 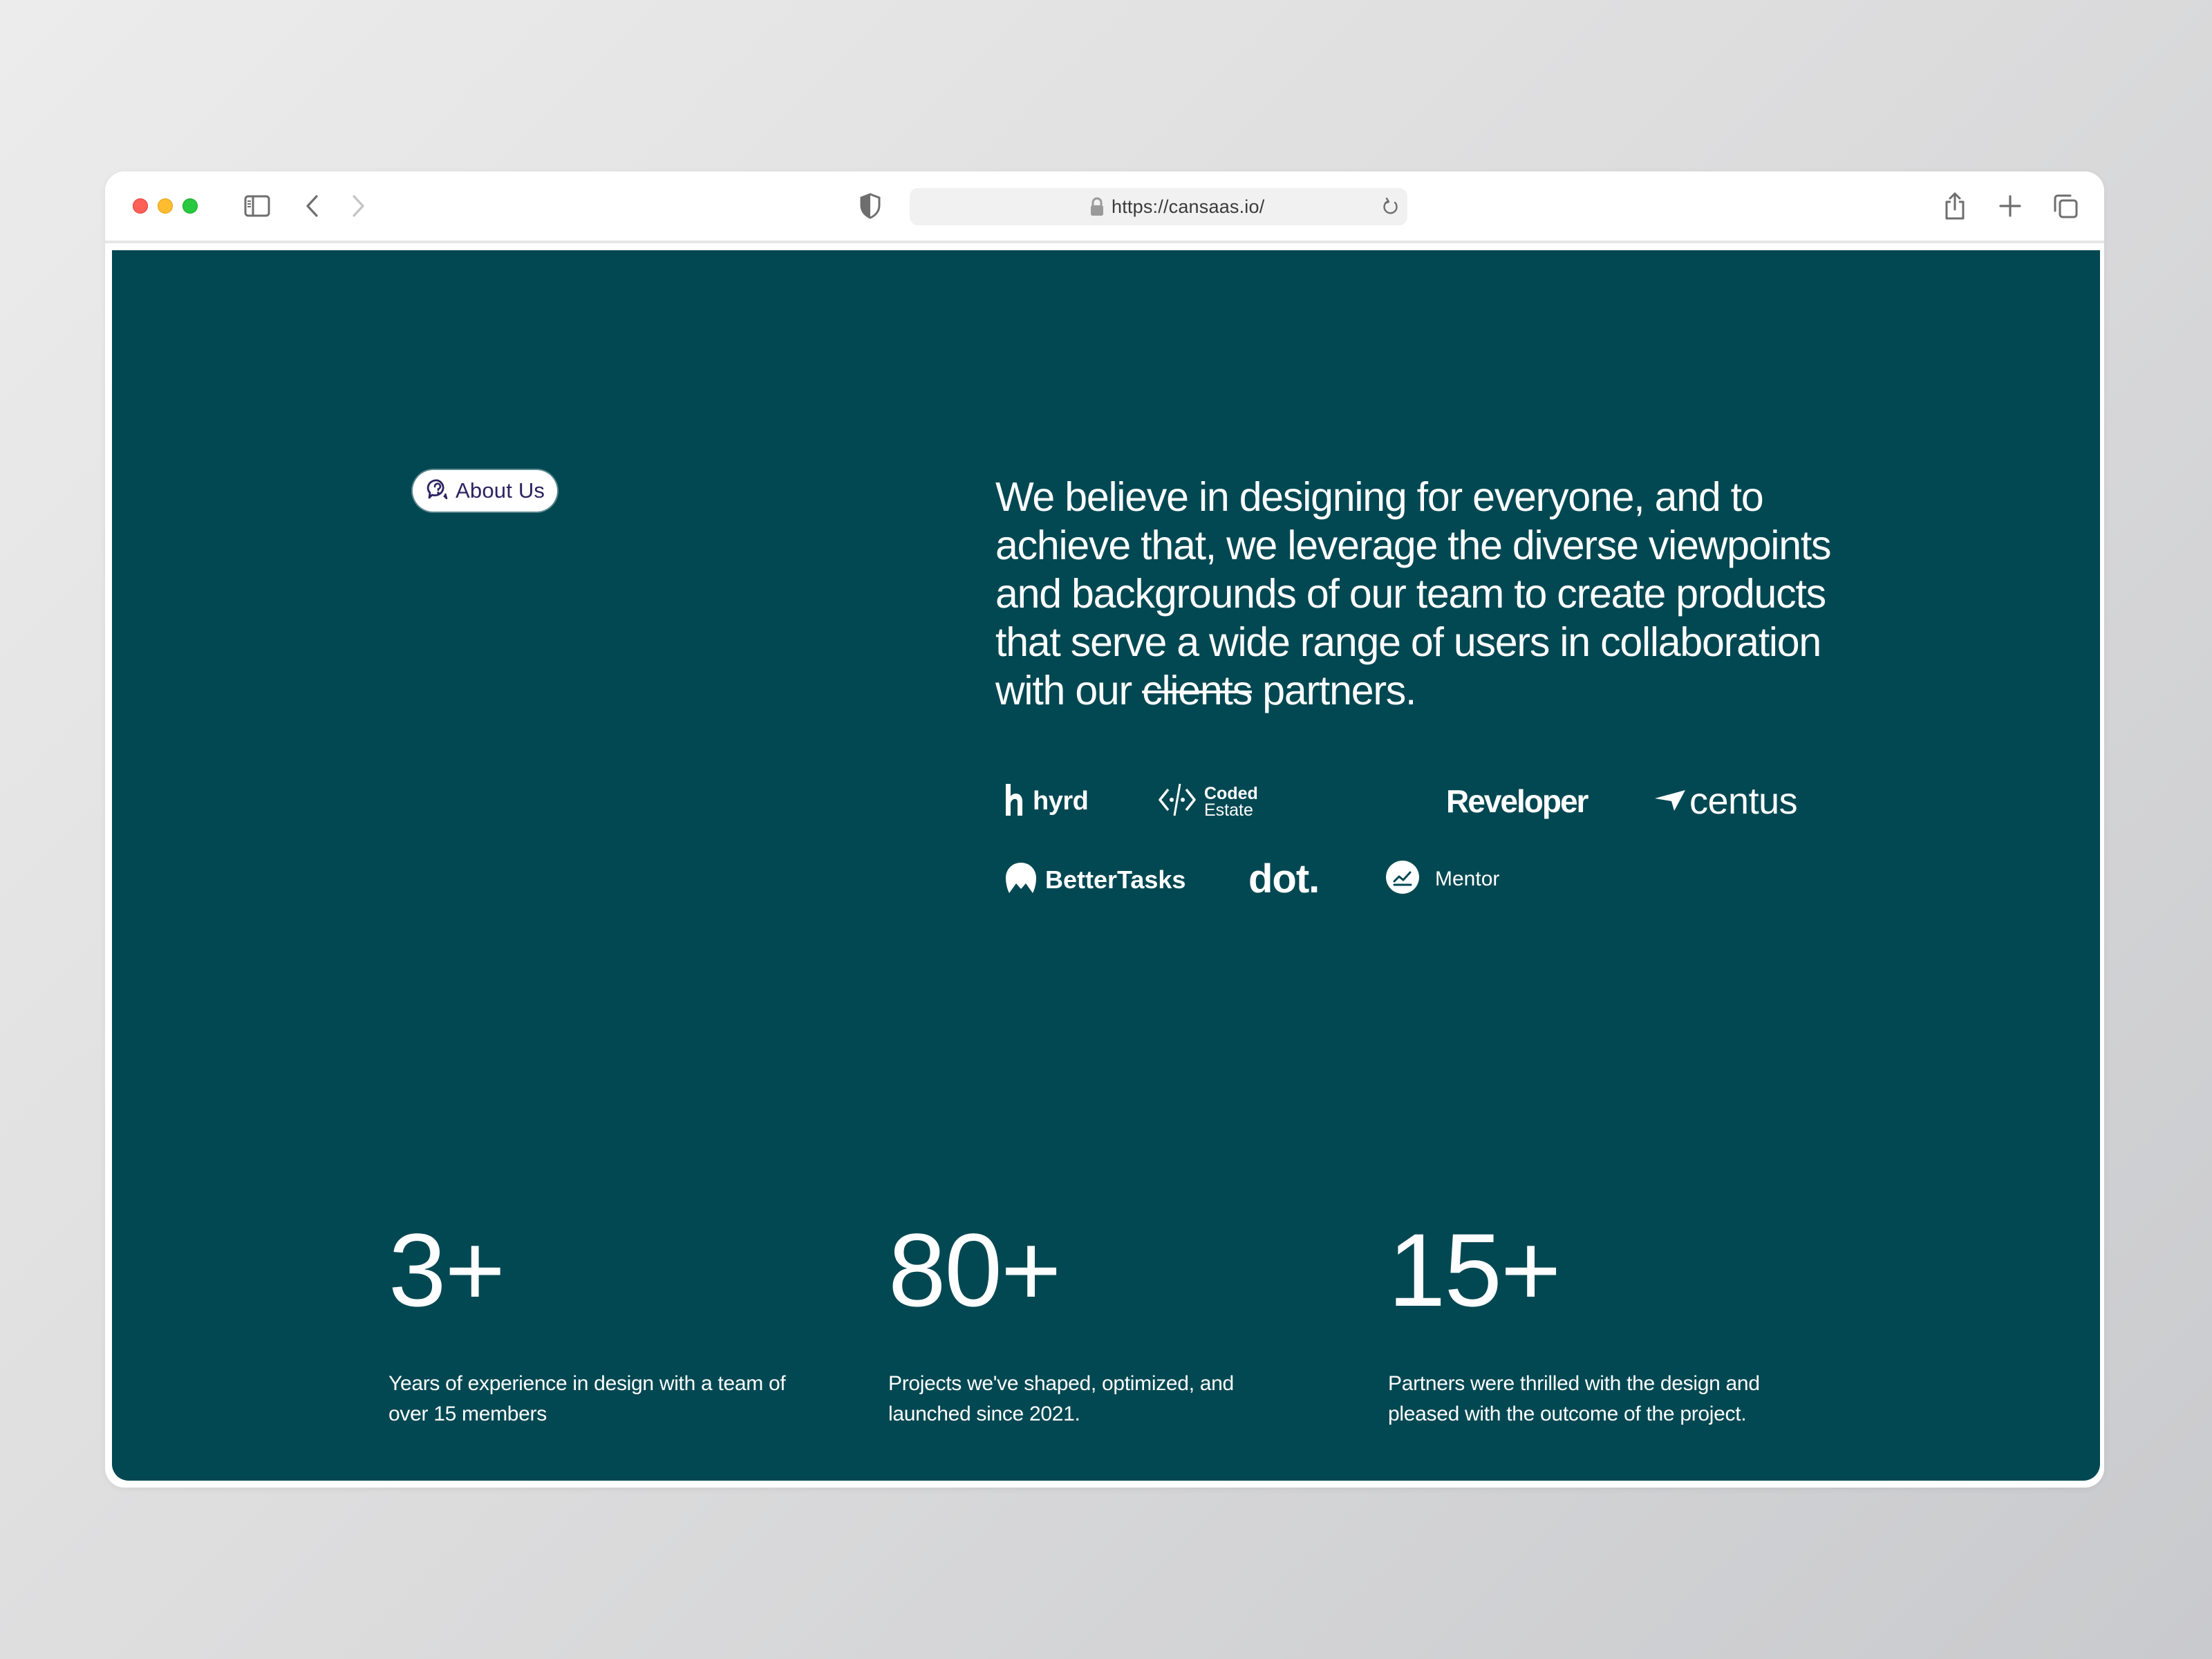 I want to click on sidebar-icon, so click(x=257, y=206).